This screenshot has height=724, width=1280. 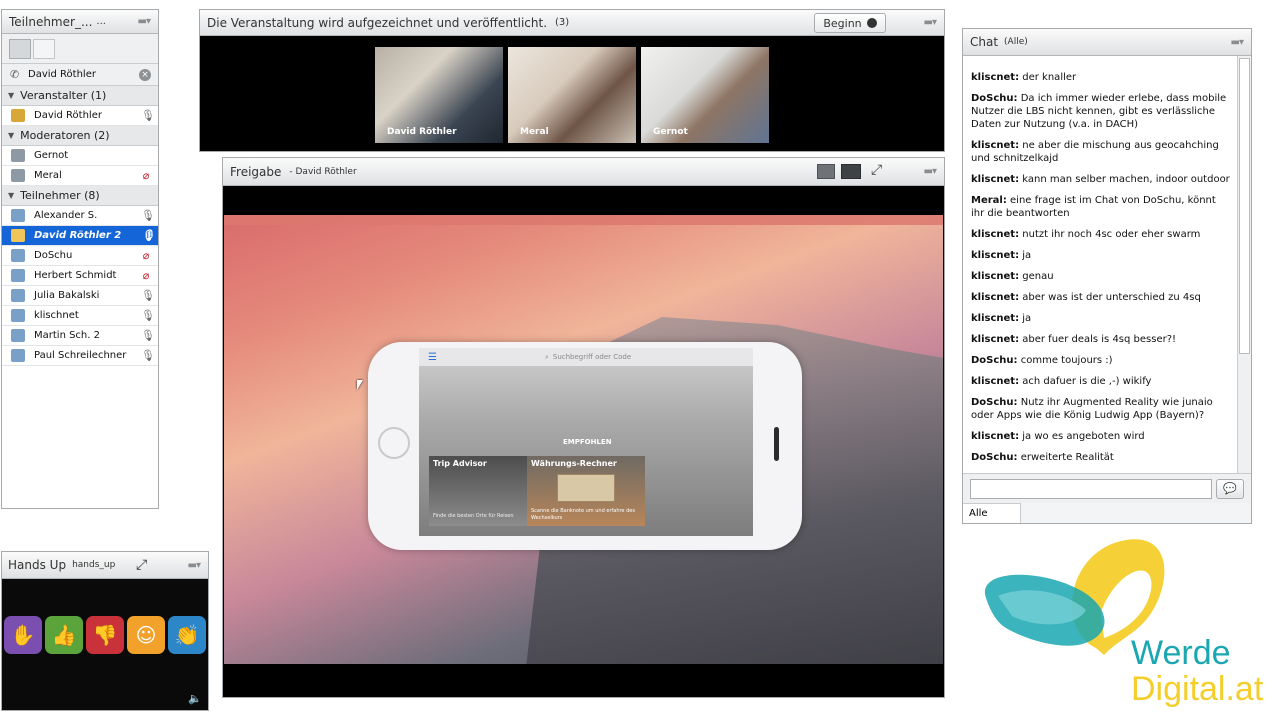 What do you see at coordinates (80, 356) in the screenshot?
I see `attendee-row: Paul Schreilechner 🎙` at bounding box center [80, 356].